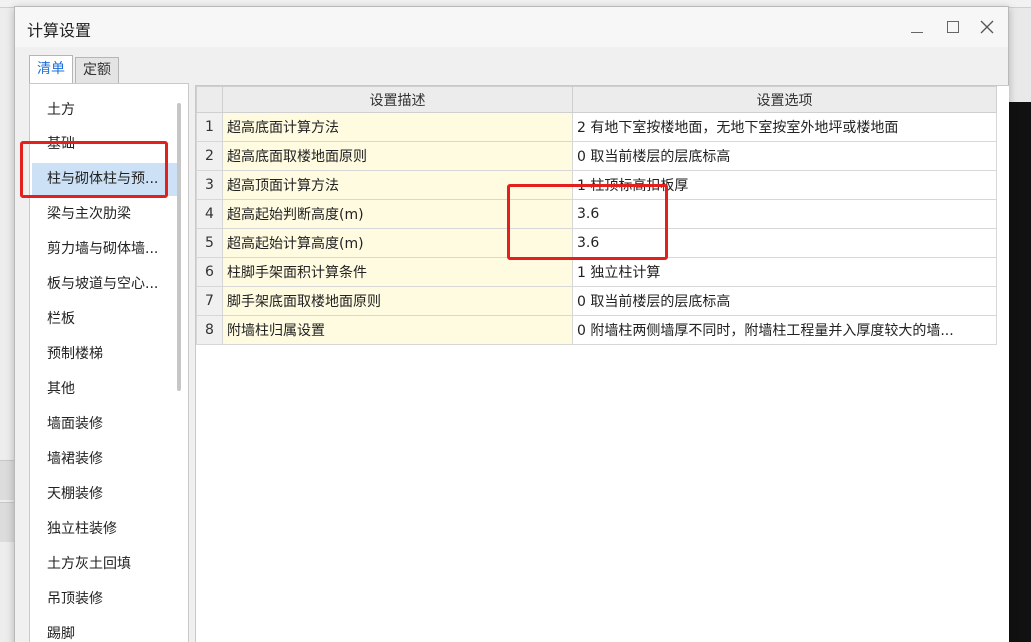 This screenshot has height=642, width=1031. I want to click on list-item: 踢脚, so click(106, 630).